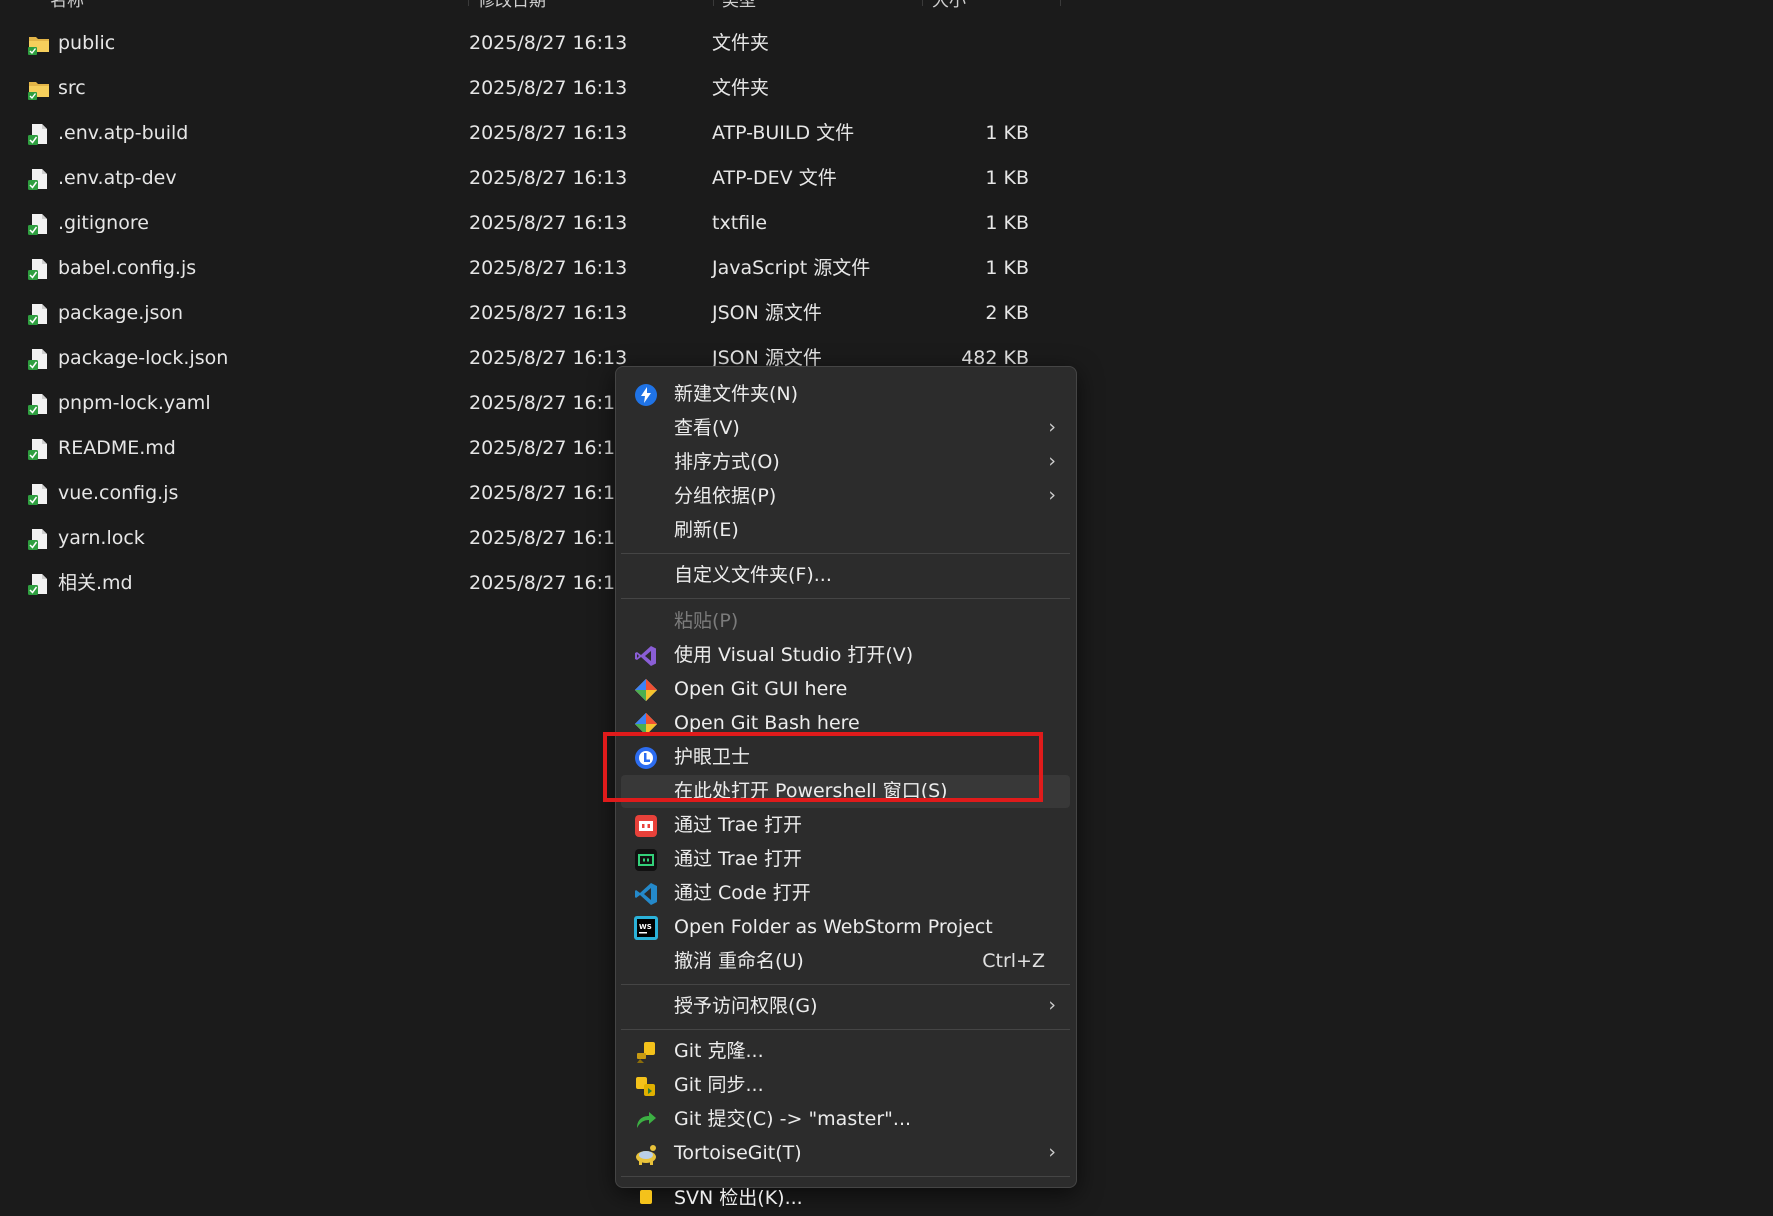 This screenshot has height=1216, width=1773. What do you see at coordinates (118, 493) in the screenshot?
I see `file-name: vue.config.js` at bounding box center [118, 493].